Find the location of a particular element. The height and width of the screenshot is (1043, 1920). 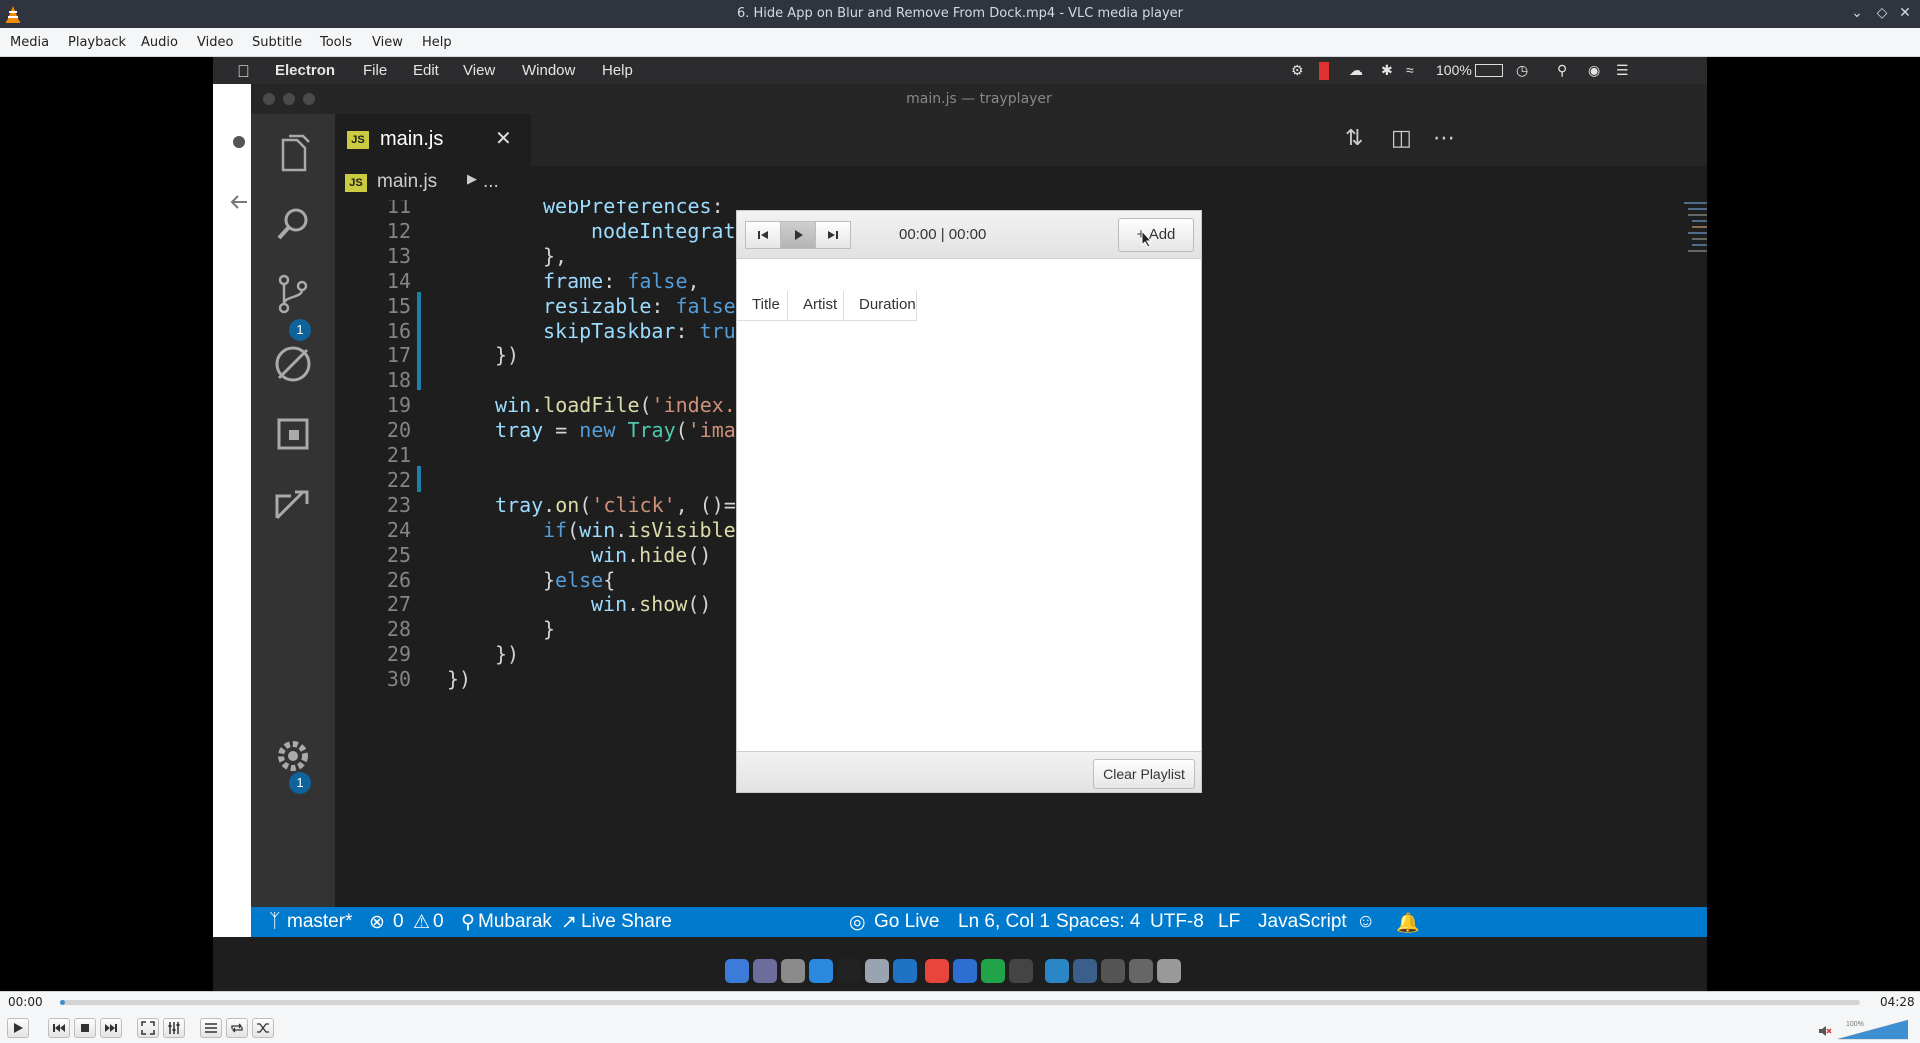

mac-dock is located at coordinates (961, 971).